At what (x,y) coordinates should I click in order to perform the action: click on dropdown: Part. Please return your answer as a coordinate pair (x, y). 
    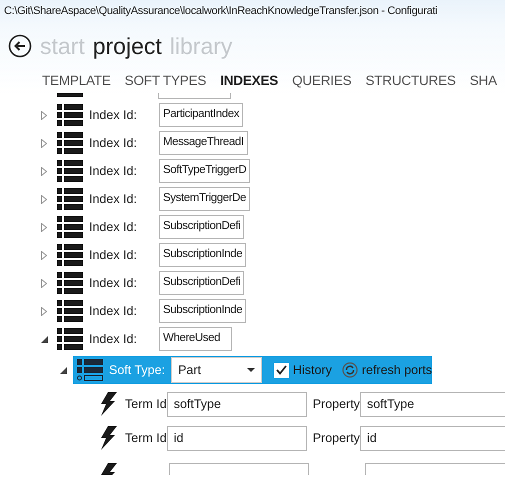
    Looking at the image, I should click on (216, 370).